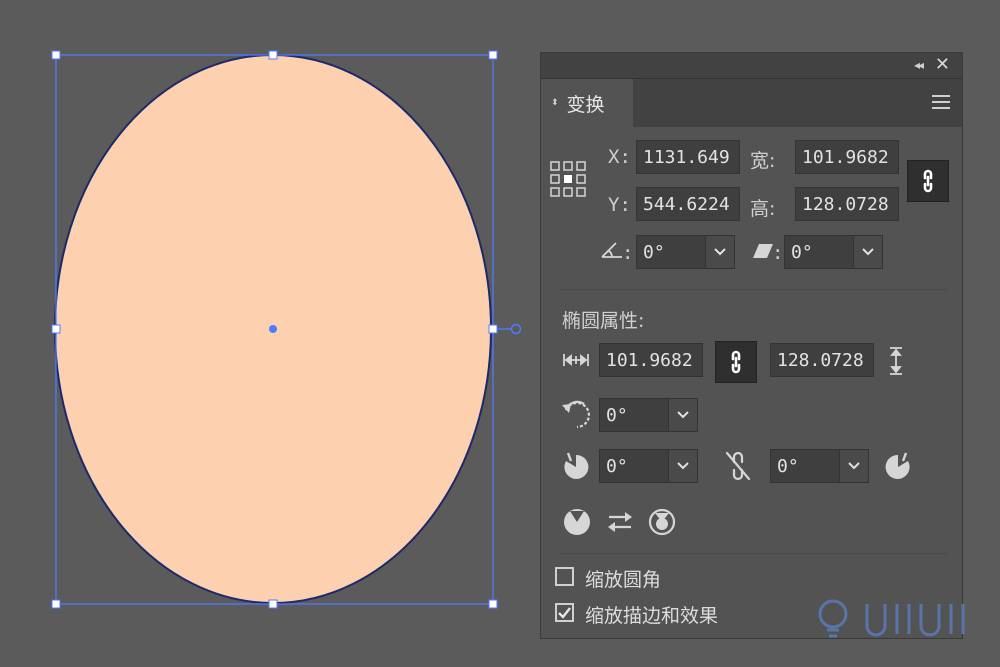  Describe the element at coordinates (576, 465) in the screenshot. I see `pie-start-angle-icon` at that location.